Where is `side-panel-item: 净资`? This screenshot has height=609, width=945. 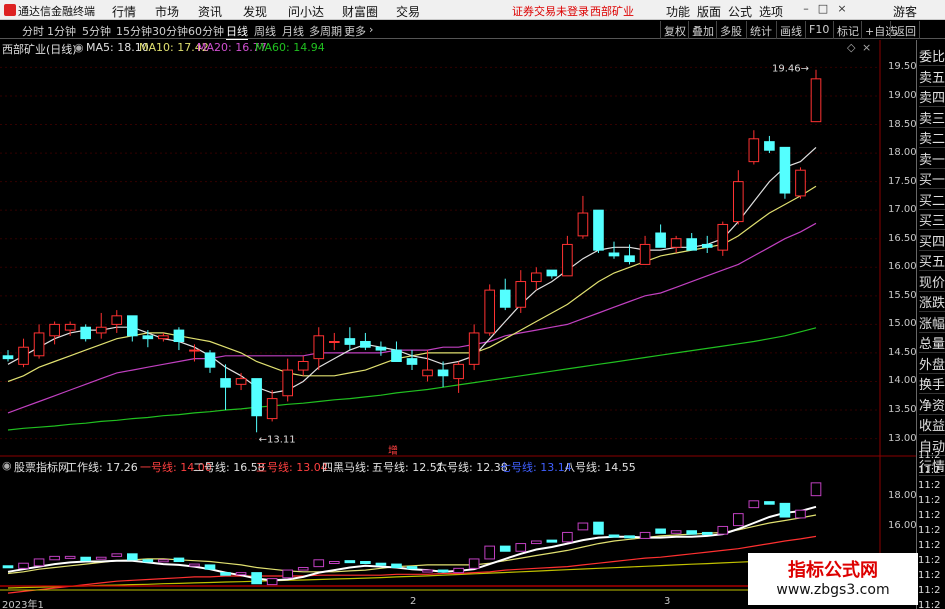
side-panel-item: 净资 is located at coordinates (932, 405).